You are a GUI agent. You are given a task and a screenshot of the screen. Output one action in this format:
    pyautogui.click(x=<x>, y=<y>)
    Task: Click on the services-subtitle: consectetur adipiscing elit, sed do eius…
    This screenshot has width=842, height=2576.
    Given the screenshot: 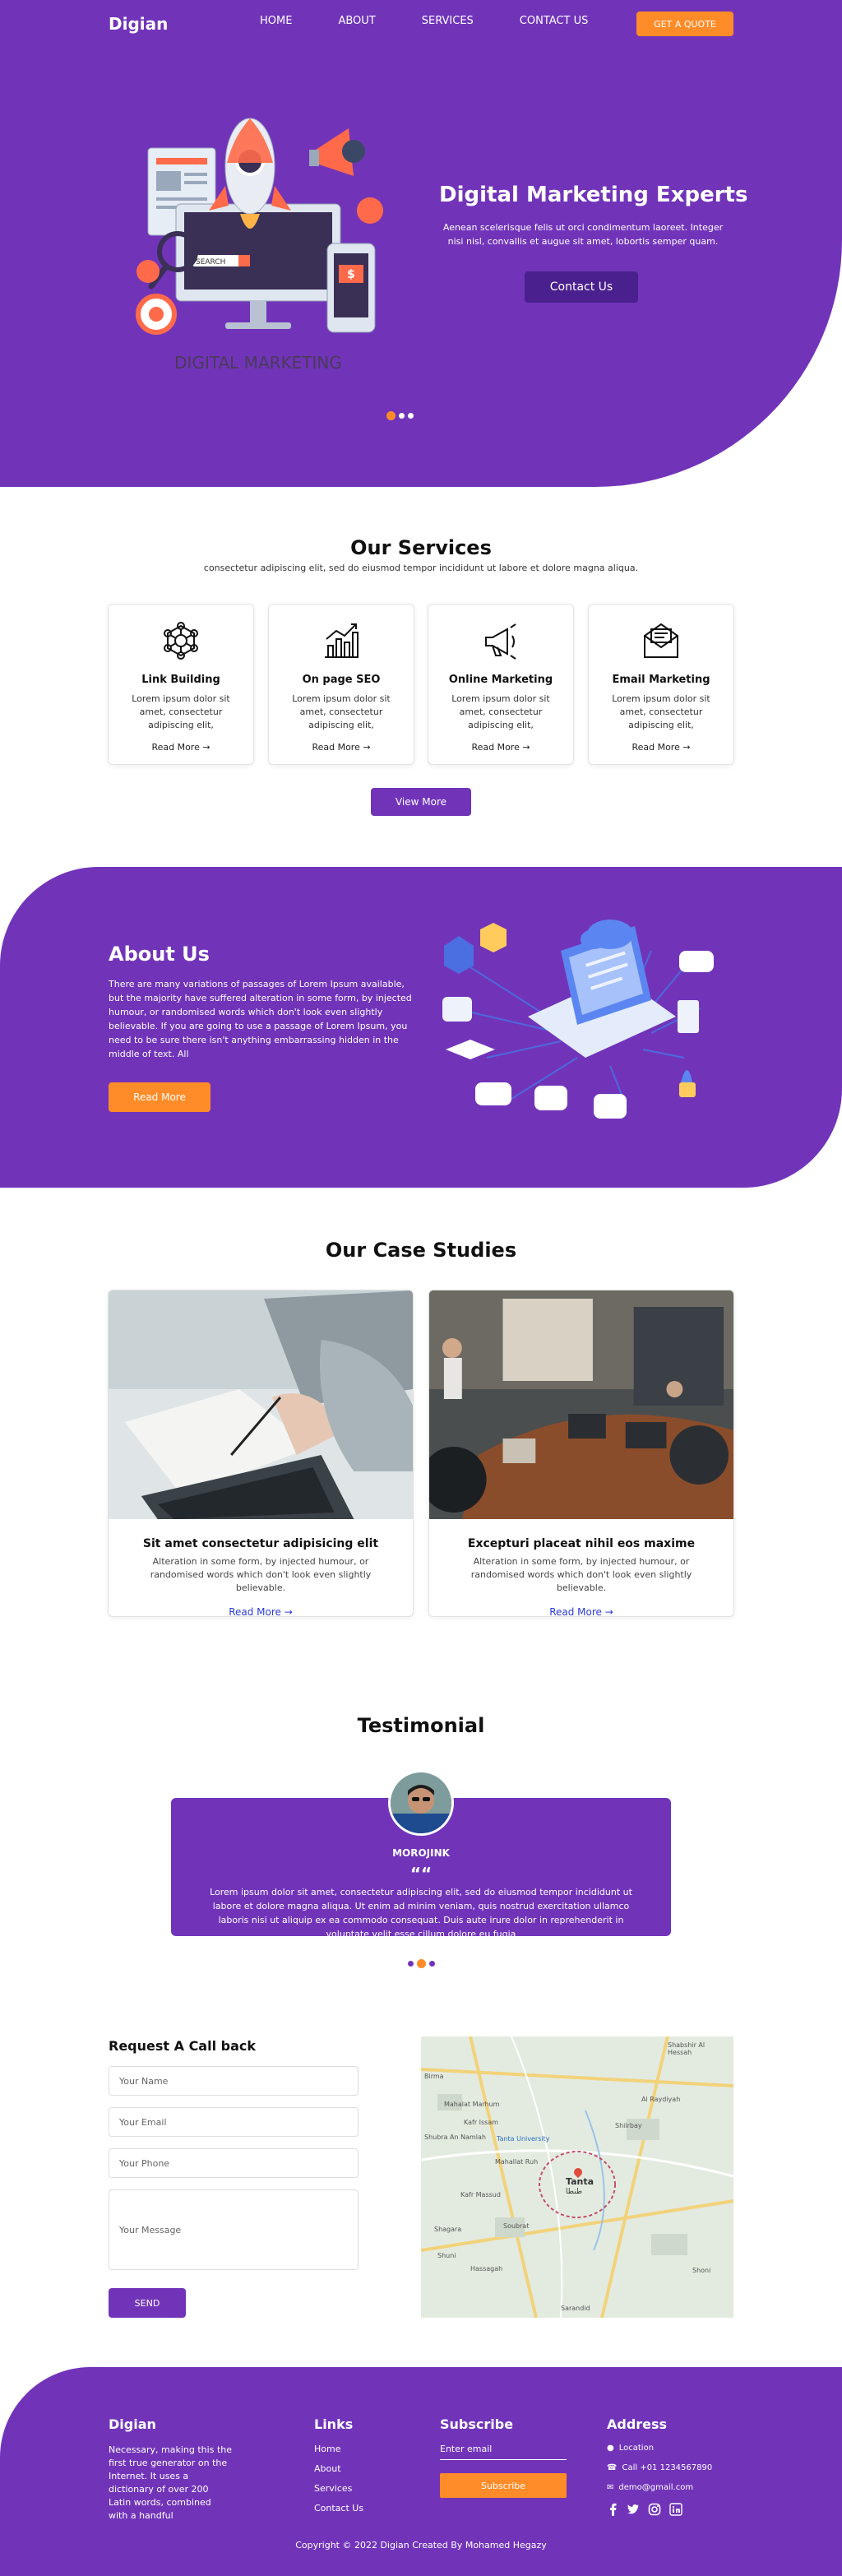 What is the action you would take?
    pyautogui.click(x=421, y=568)
    